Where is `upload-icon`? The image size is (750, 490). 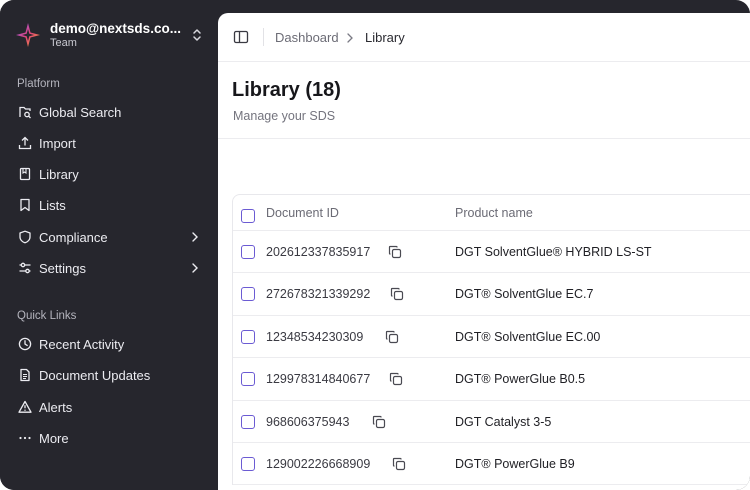 upload-icon is located at coordinates (25, 143).